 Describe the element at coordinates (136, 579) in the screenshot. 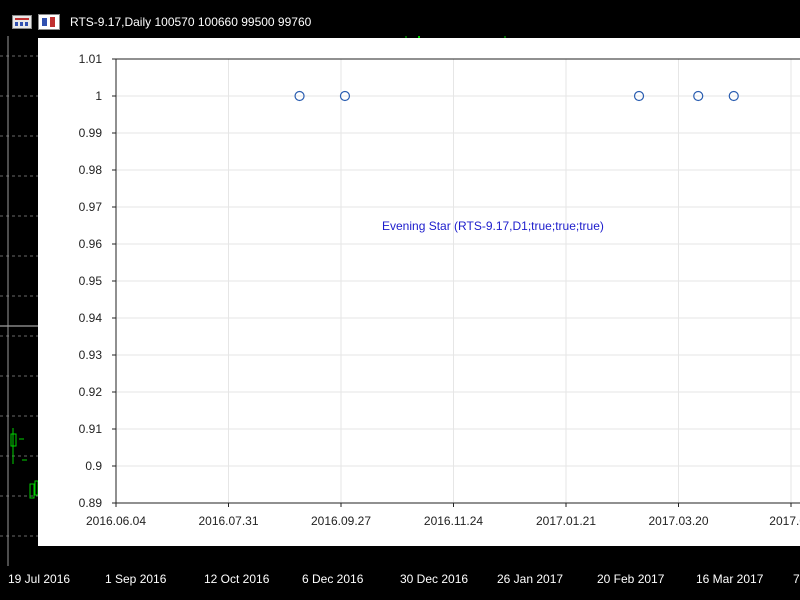

I see `bottom-axis-label: 1 Sep 2016` at that location.